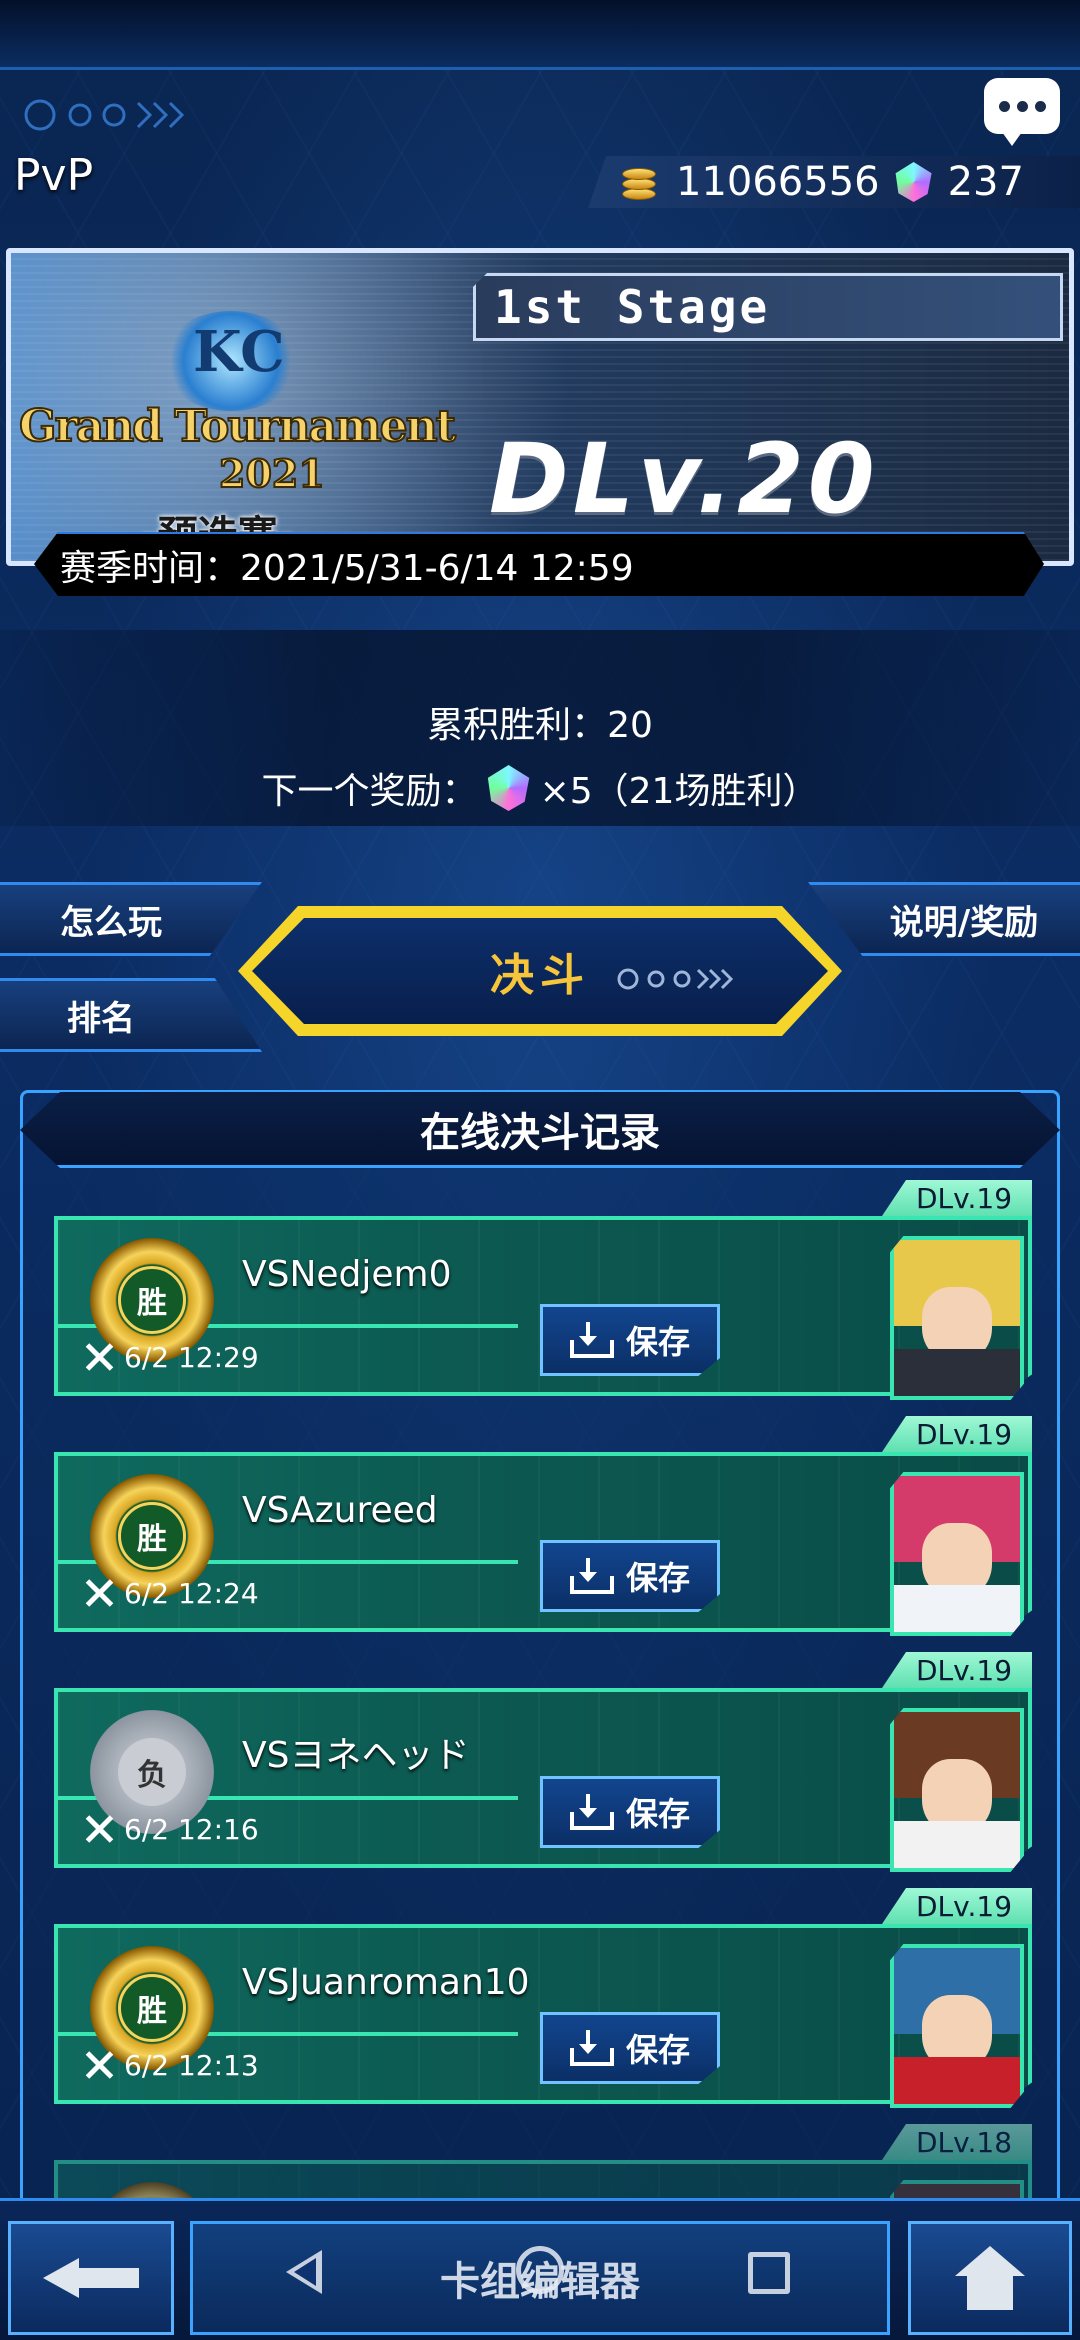 This screenshot has height=2340, width=1080. What do you see at coordinates (152, 1772) in the screenshot?
I see `result-label: 负` at bounding box center [152, 1772].